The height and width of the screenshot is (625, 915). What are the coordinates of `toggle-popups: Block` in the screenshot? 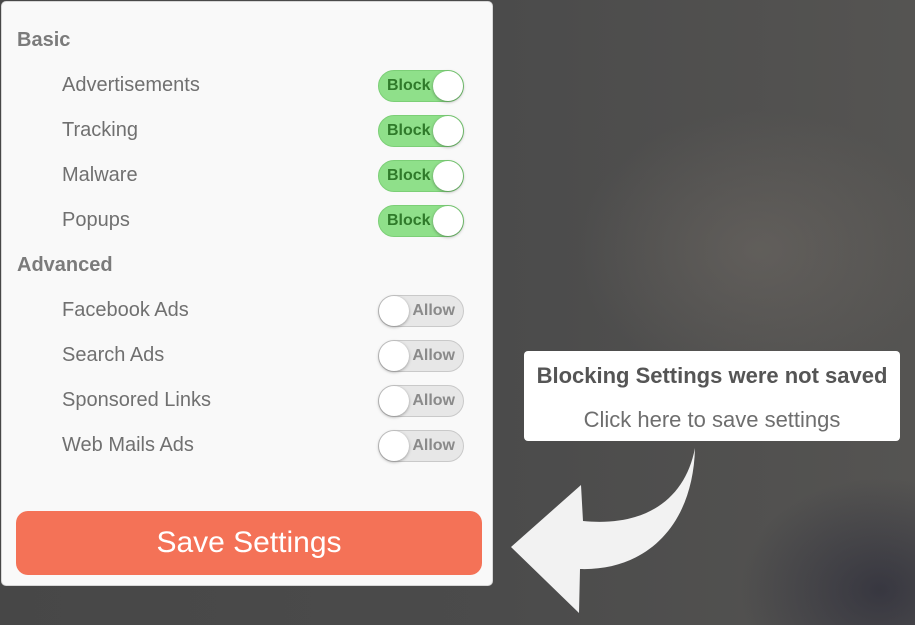 It's located at (421, 221).